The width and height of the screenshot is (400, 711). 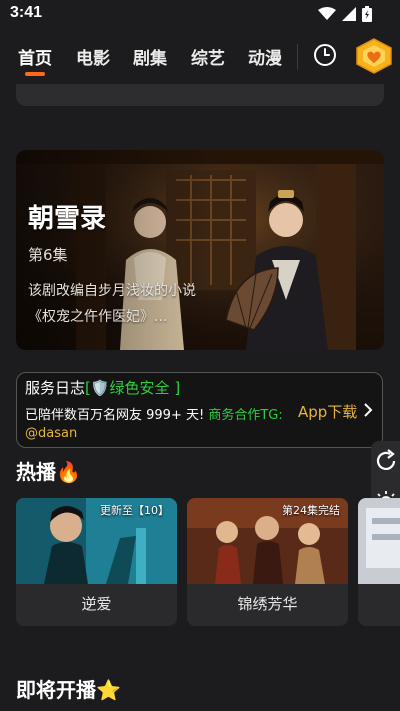 I want to click on nav-divider, so click(x=297, y=57).